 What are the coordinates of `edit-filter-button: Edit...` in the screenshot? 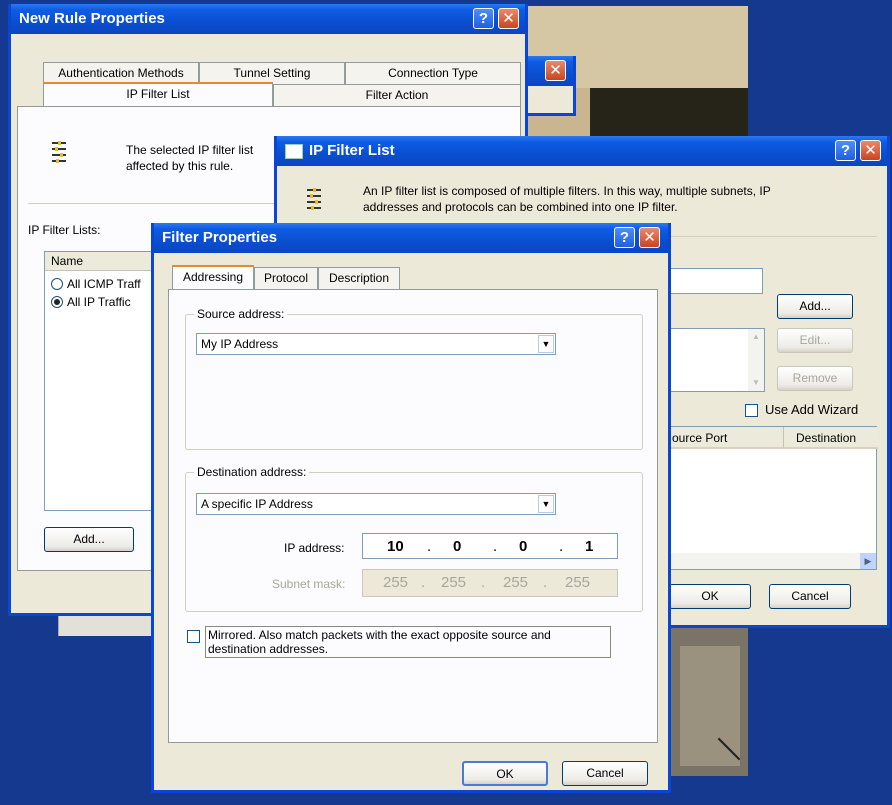 It's located at (815, 340).